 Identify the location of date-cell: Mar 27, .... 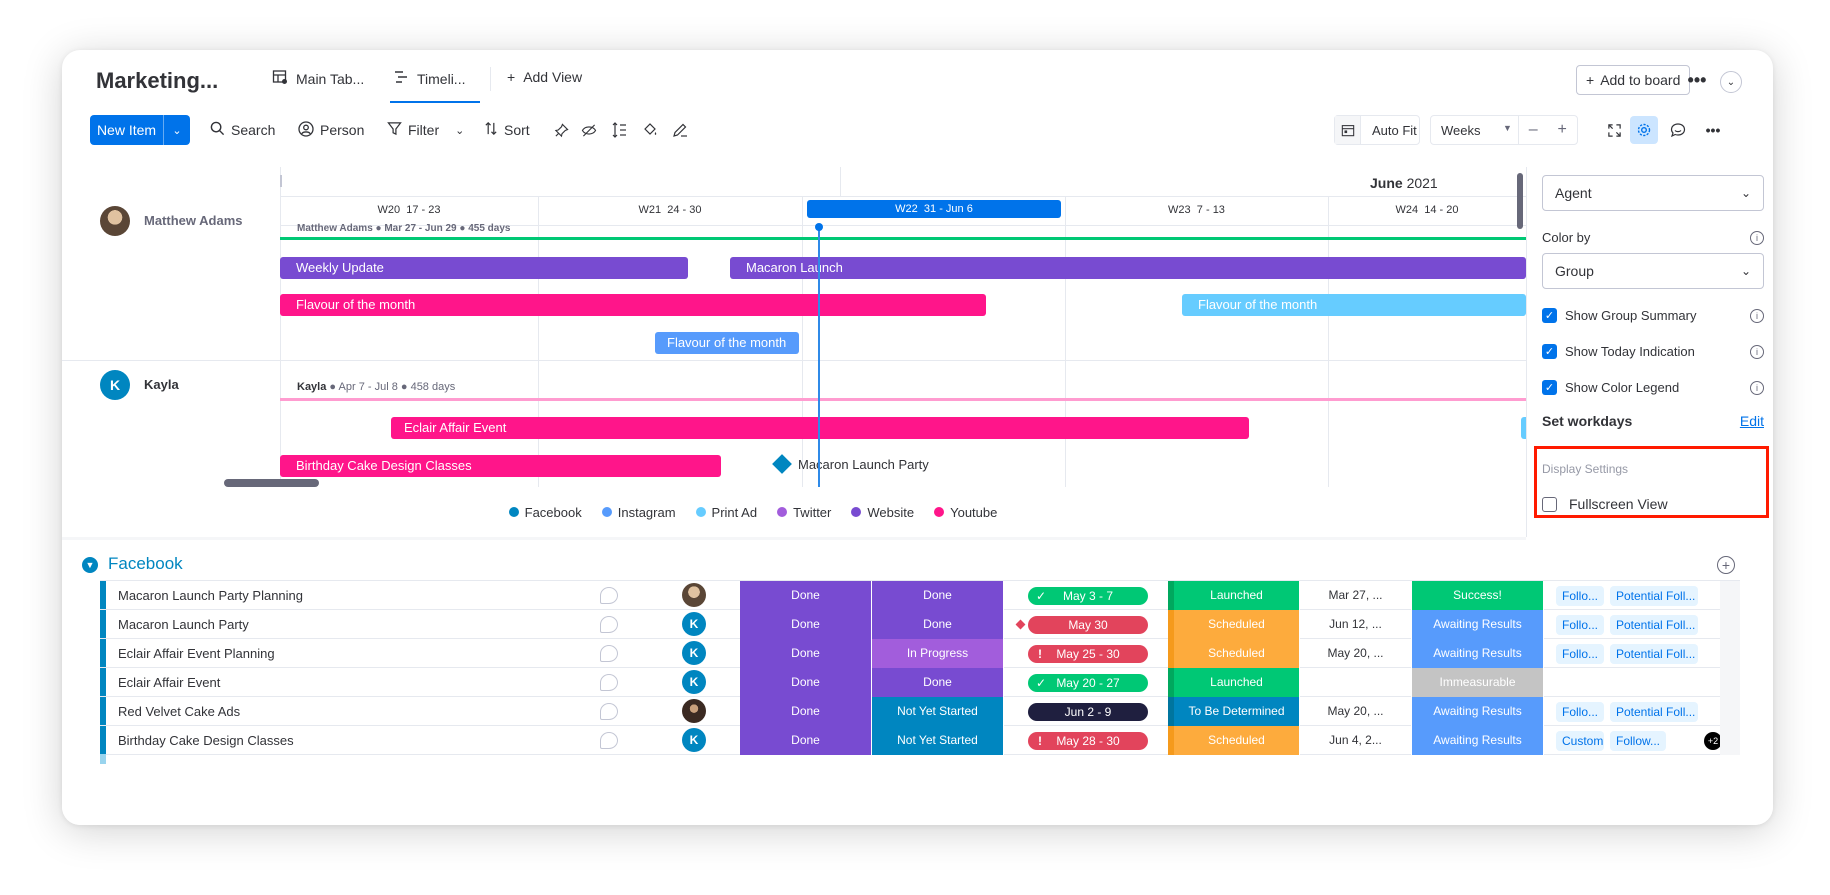
(1356, 595).